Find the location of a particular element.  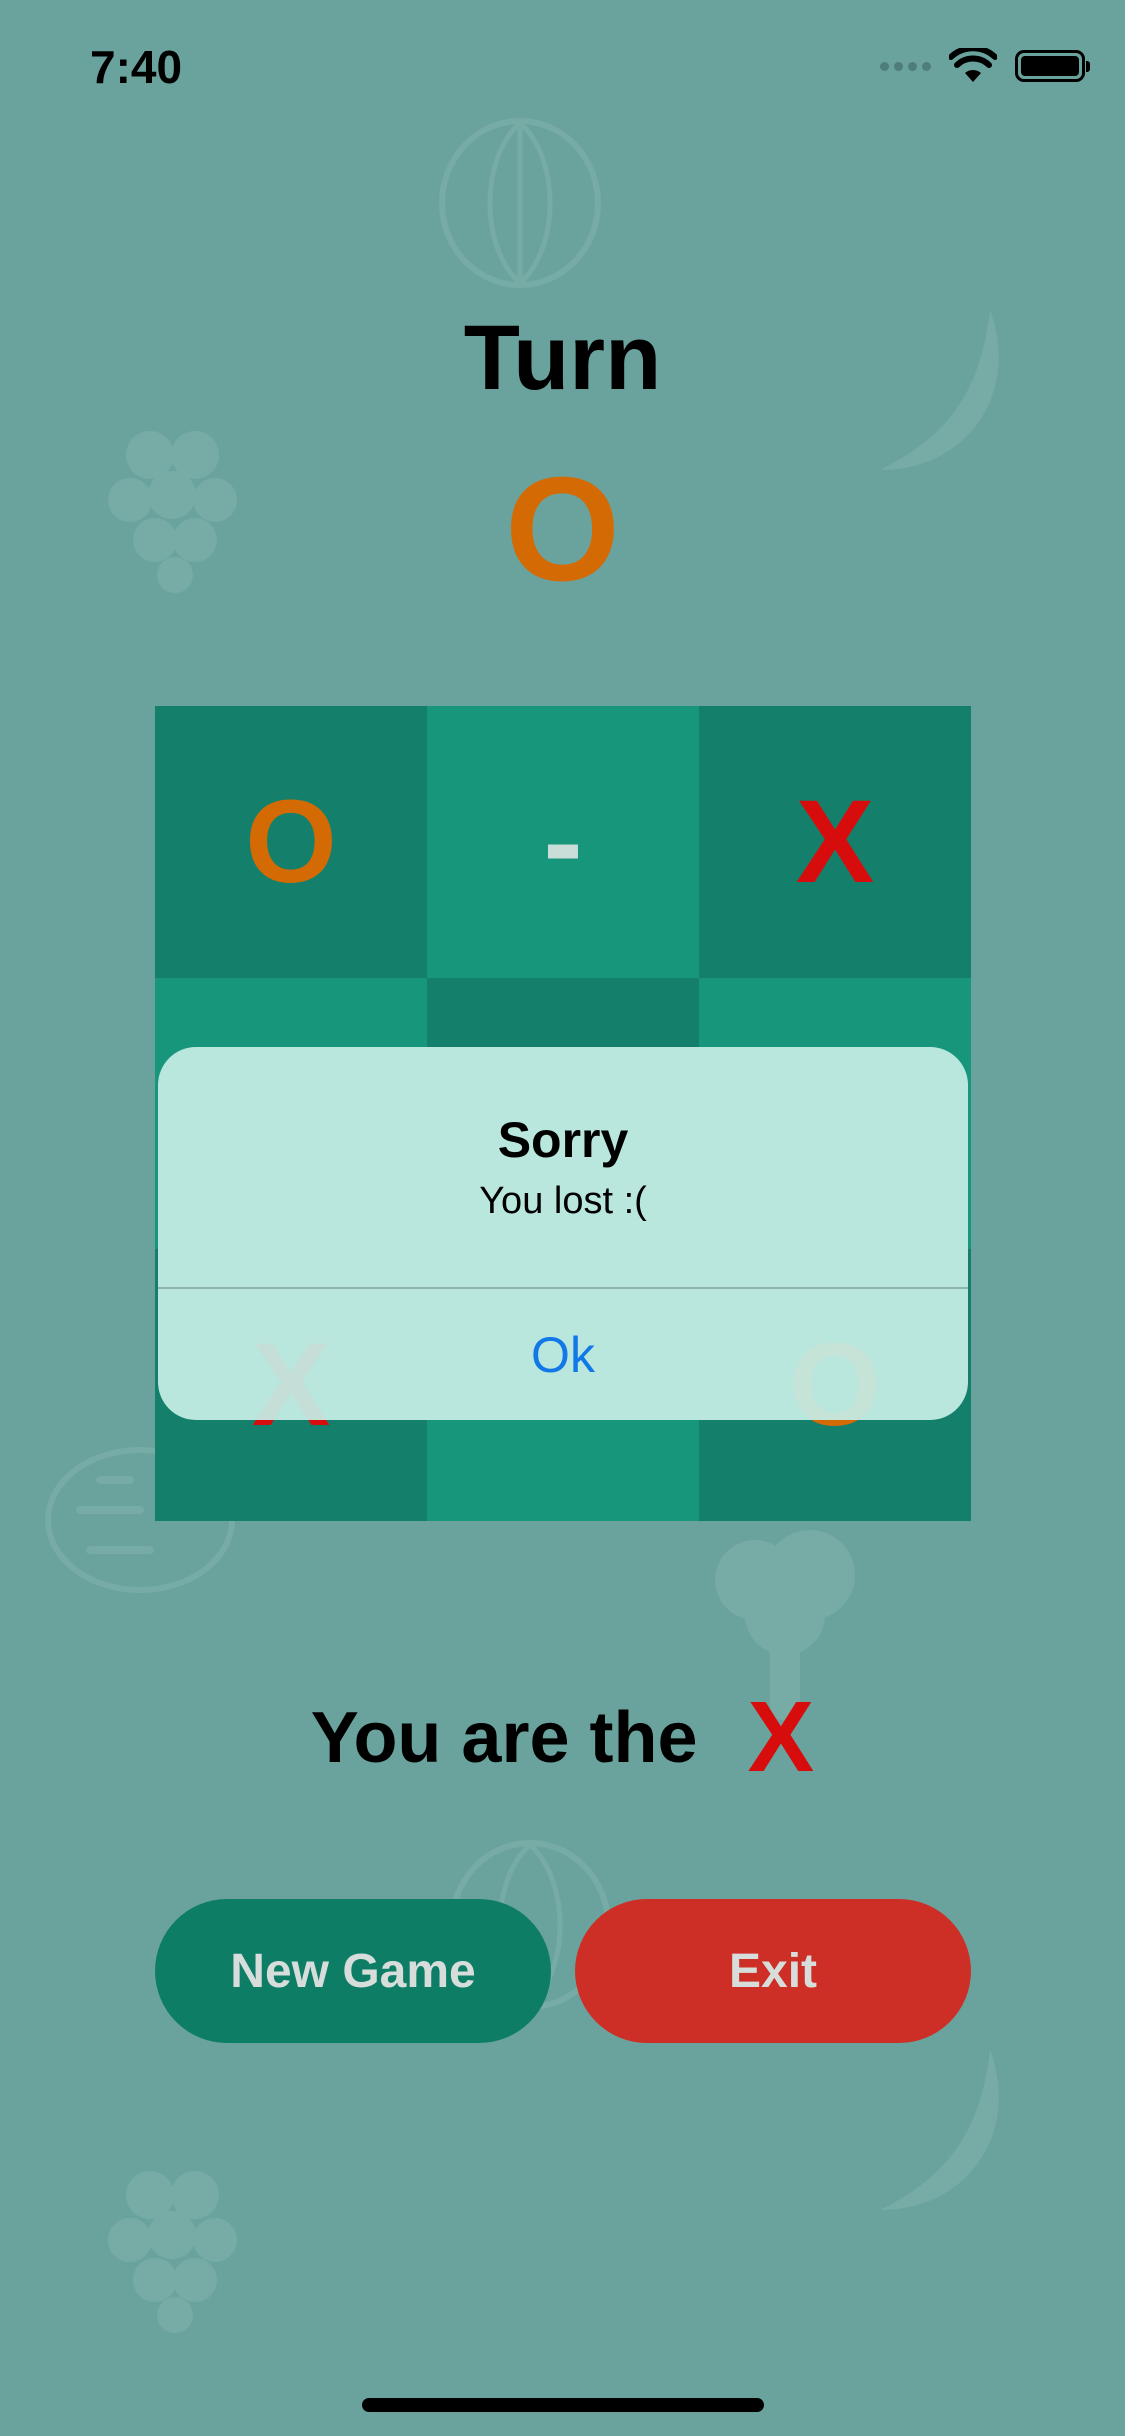

home-indicator is located at coordinates (563, 2405).